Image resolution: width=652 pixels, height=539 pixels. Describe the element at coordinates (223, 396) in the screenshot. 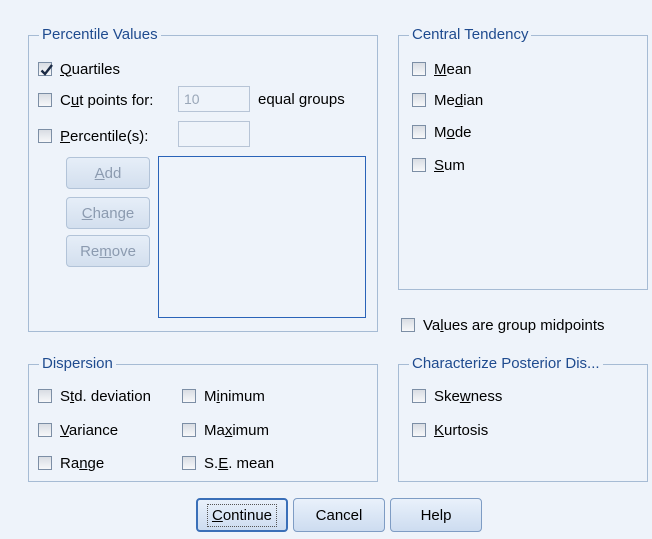

I see `minimum-checkbox: Minimum` at that location.